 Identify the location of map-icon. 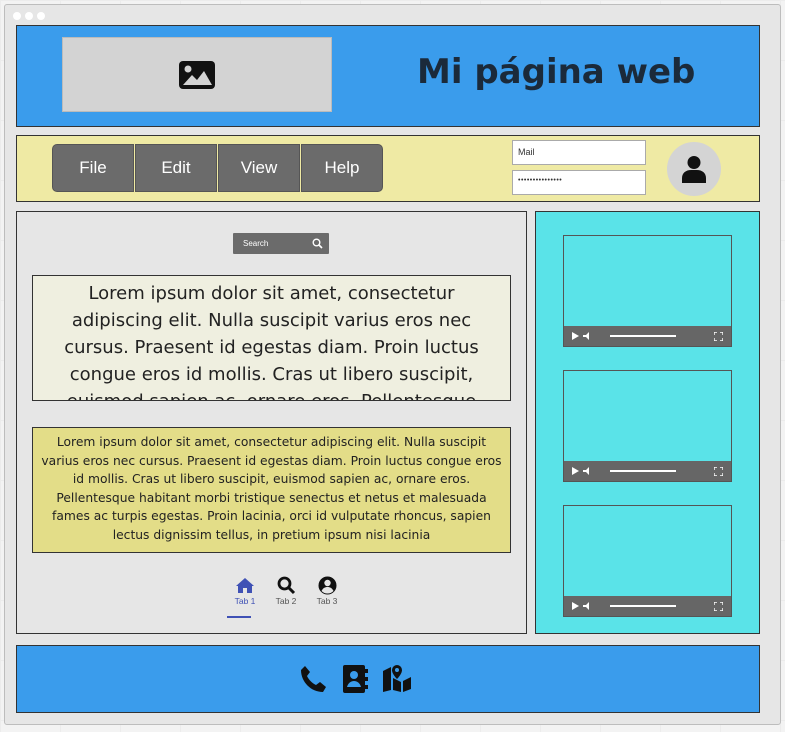
(397, 678).